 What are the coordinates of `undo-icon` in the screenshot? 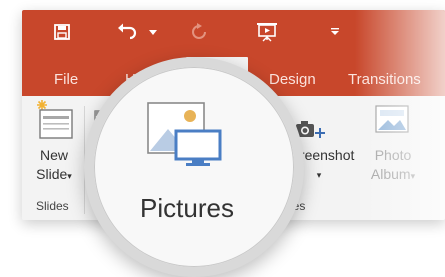 It's located at (127, 31).